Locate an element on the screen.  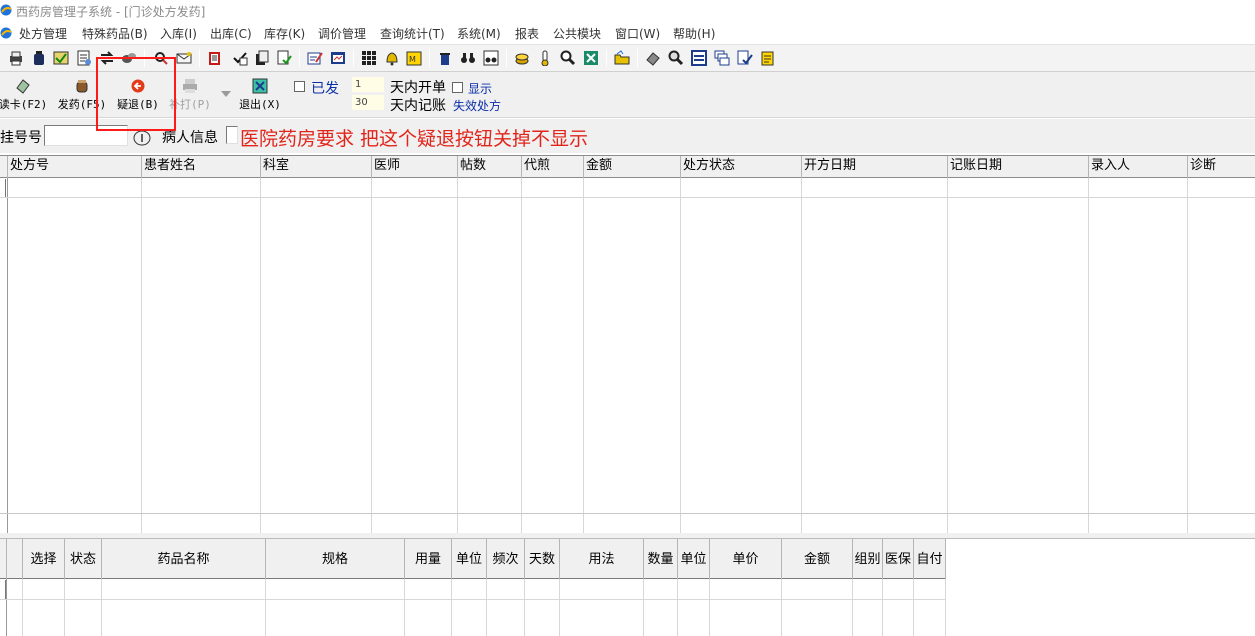
dispensed-label: 已发 is located at coordinates (325, 89).